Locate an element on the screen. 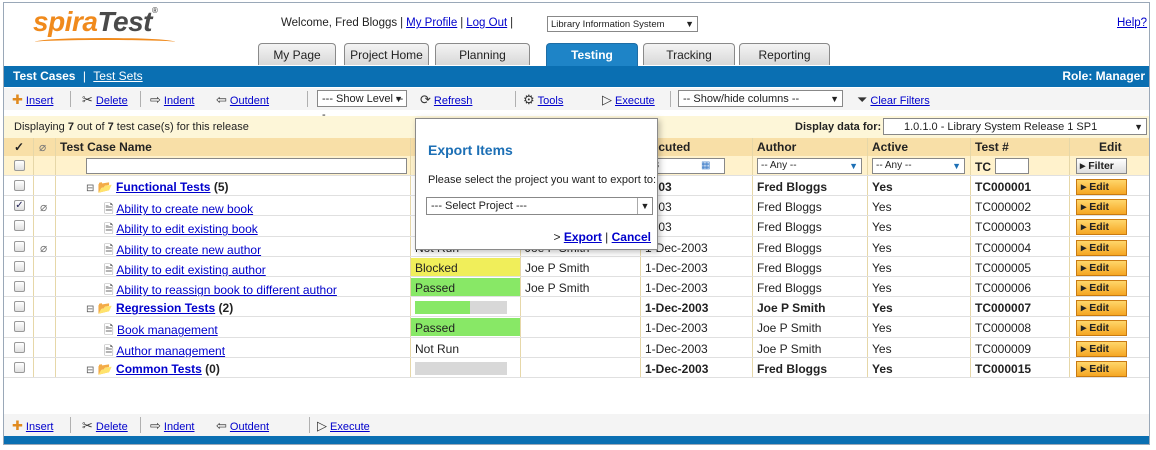 This screenshot has width=1156, height=450. test-sets-link: Test Sets is located at coordinates (117, 76).